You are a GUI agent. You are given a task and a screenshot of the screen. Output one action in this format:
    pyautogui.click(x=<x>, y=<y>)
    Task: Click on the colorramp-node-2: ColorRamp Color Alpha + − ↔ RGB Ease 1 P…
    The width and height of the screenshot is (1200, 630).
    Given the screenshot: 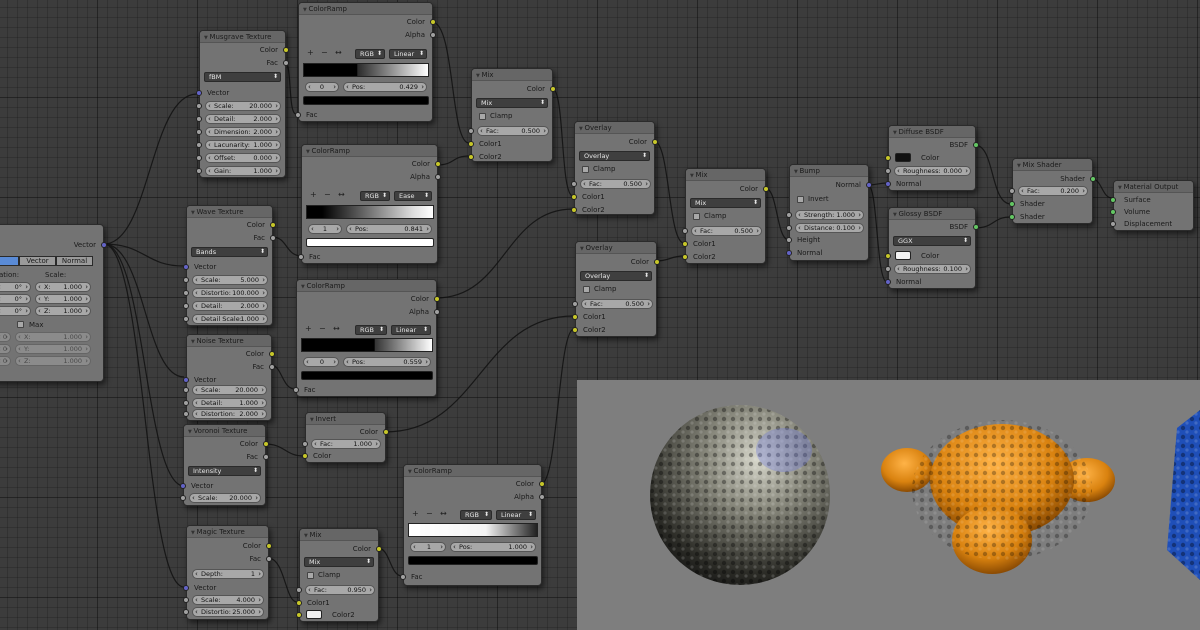 What is the action you would take?
    pyautogui.click(x=369, y=204)
    